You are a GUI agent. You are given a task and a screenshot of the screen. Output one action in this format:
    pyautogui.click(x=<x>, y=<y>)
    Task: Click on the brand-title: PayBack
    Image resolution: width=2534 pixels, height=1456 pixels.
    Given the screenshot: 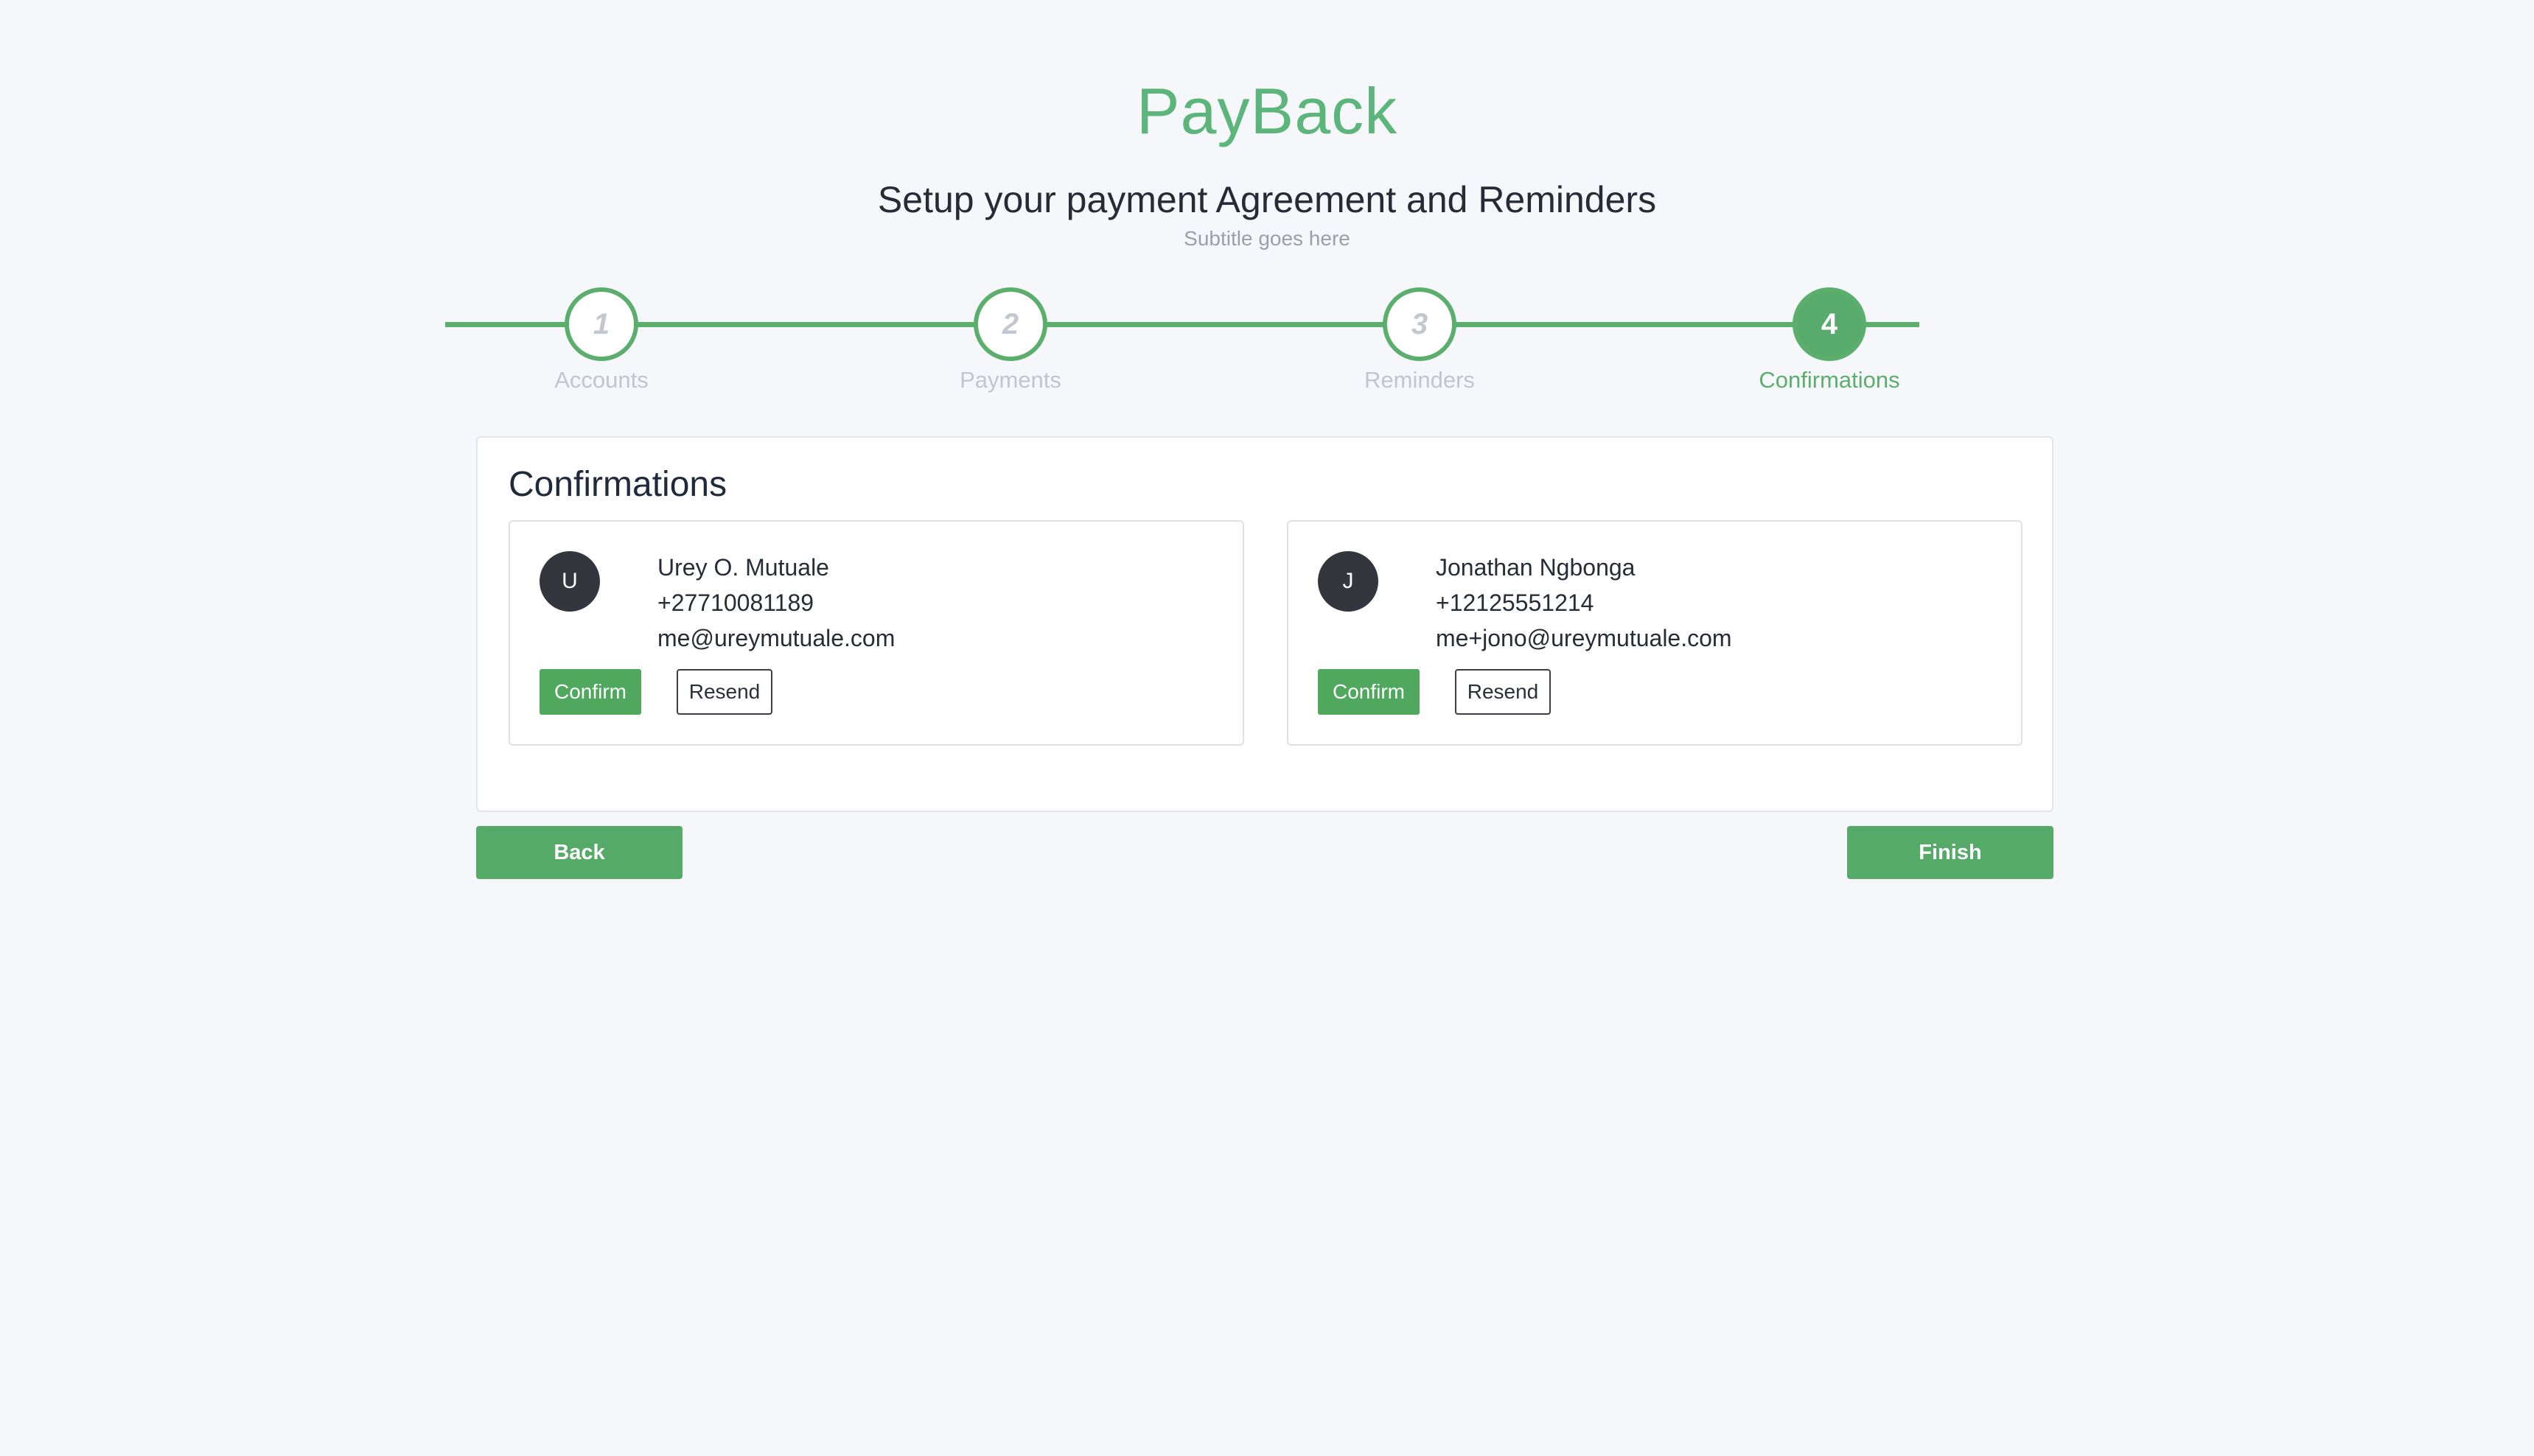 What is the action you would take?
    pyautogui.click(x=1267, y=110)
    